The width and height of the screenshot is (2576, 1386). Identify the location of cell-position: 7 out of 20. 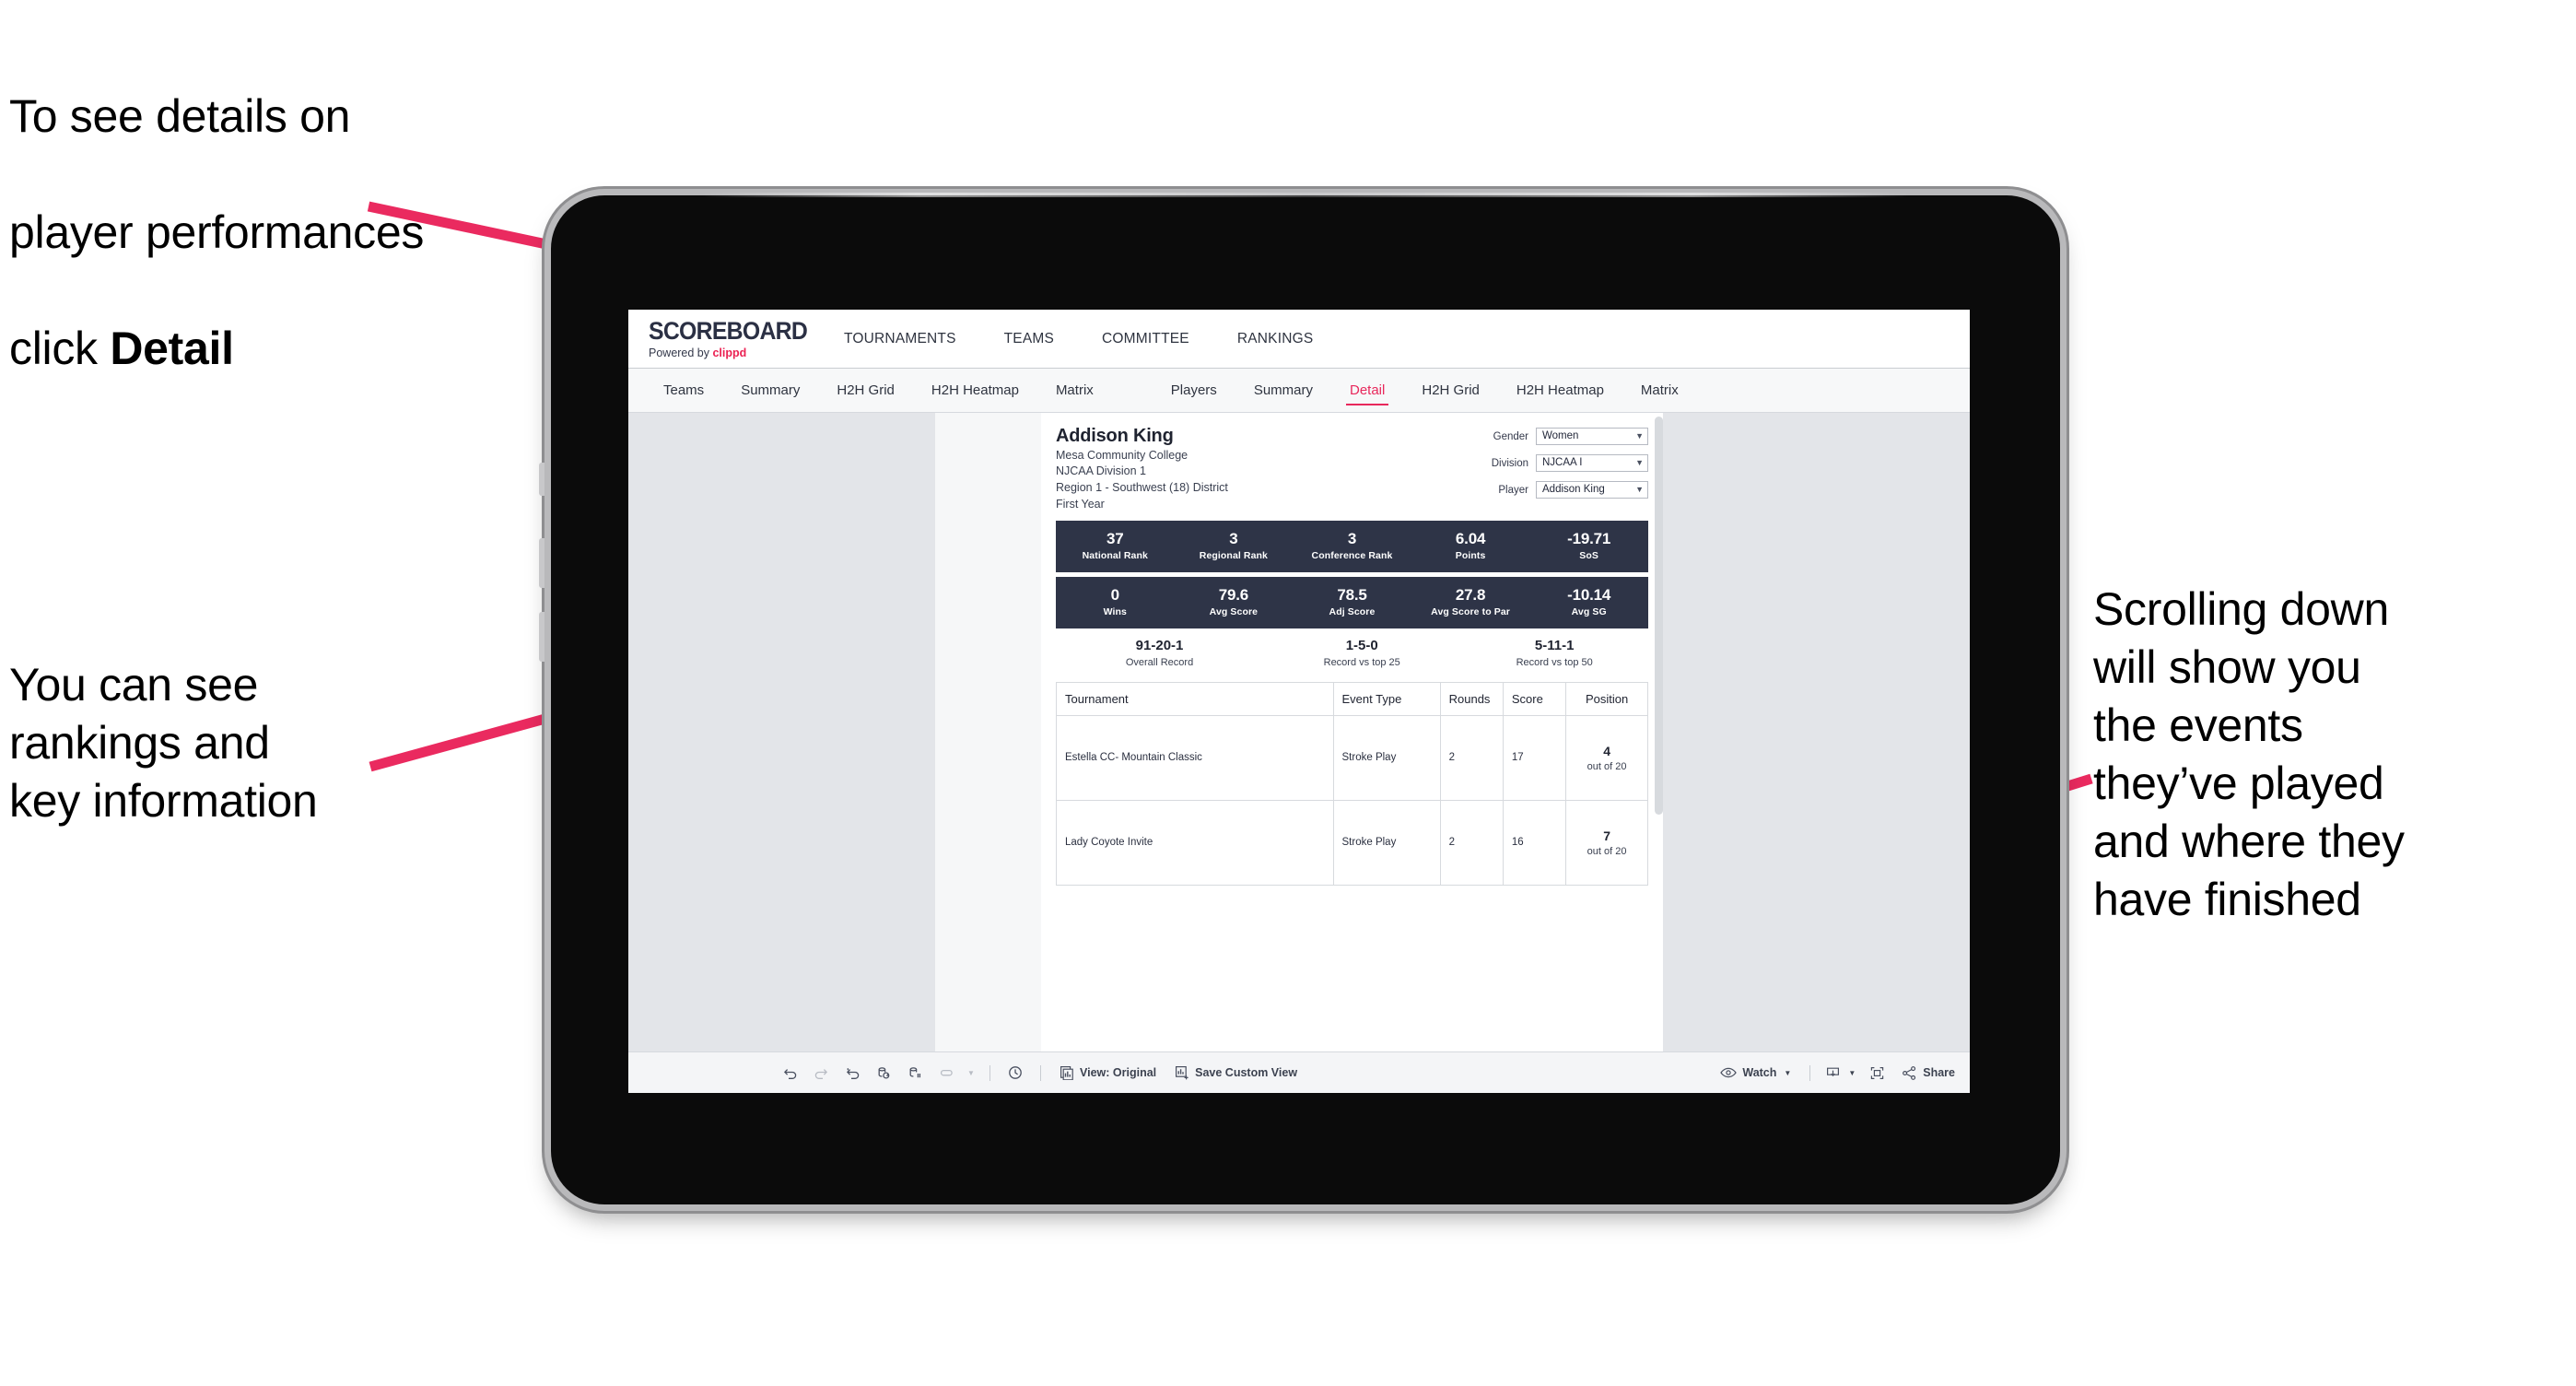
(1606, 842).